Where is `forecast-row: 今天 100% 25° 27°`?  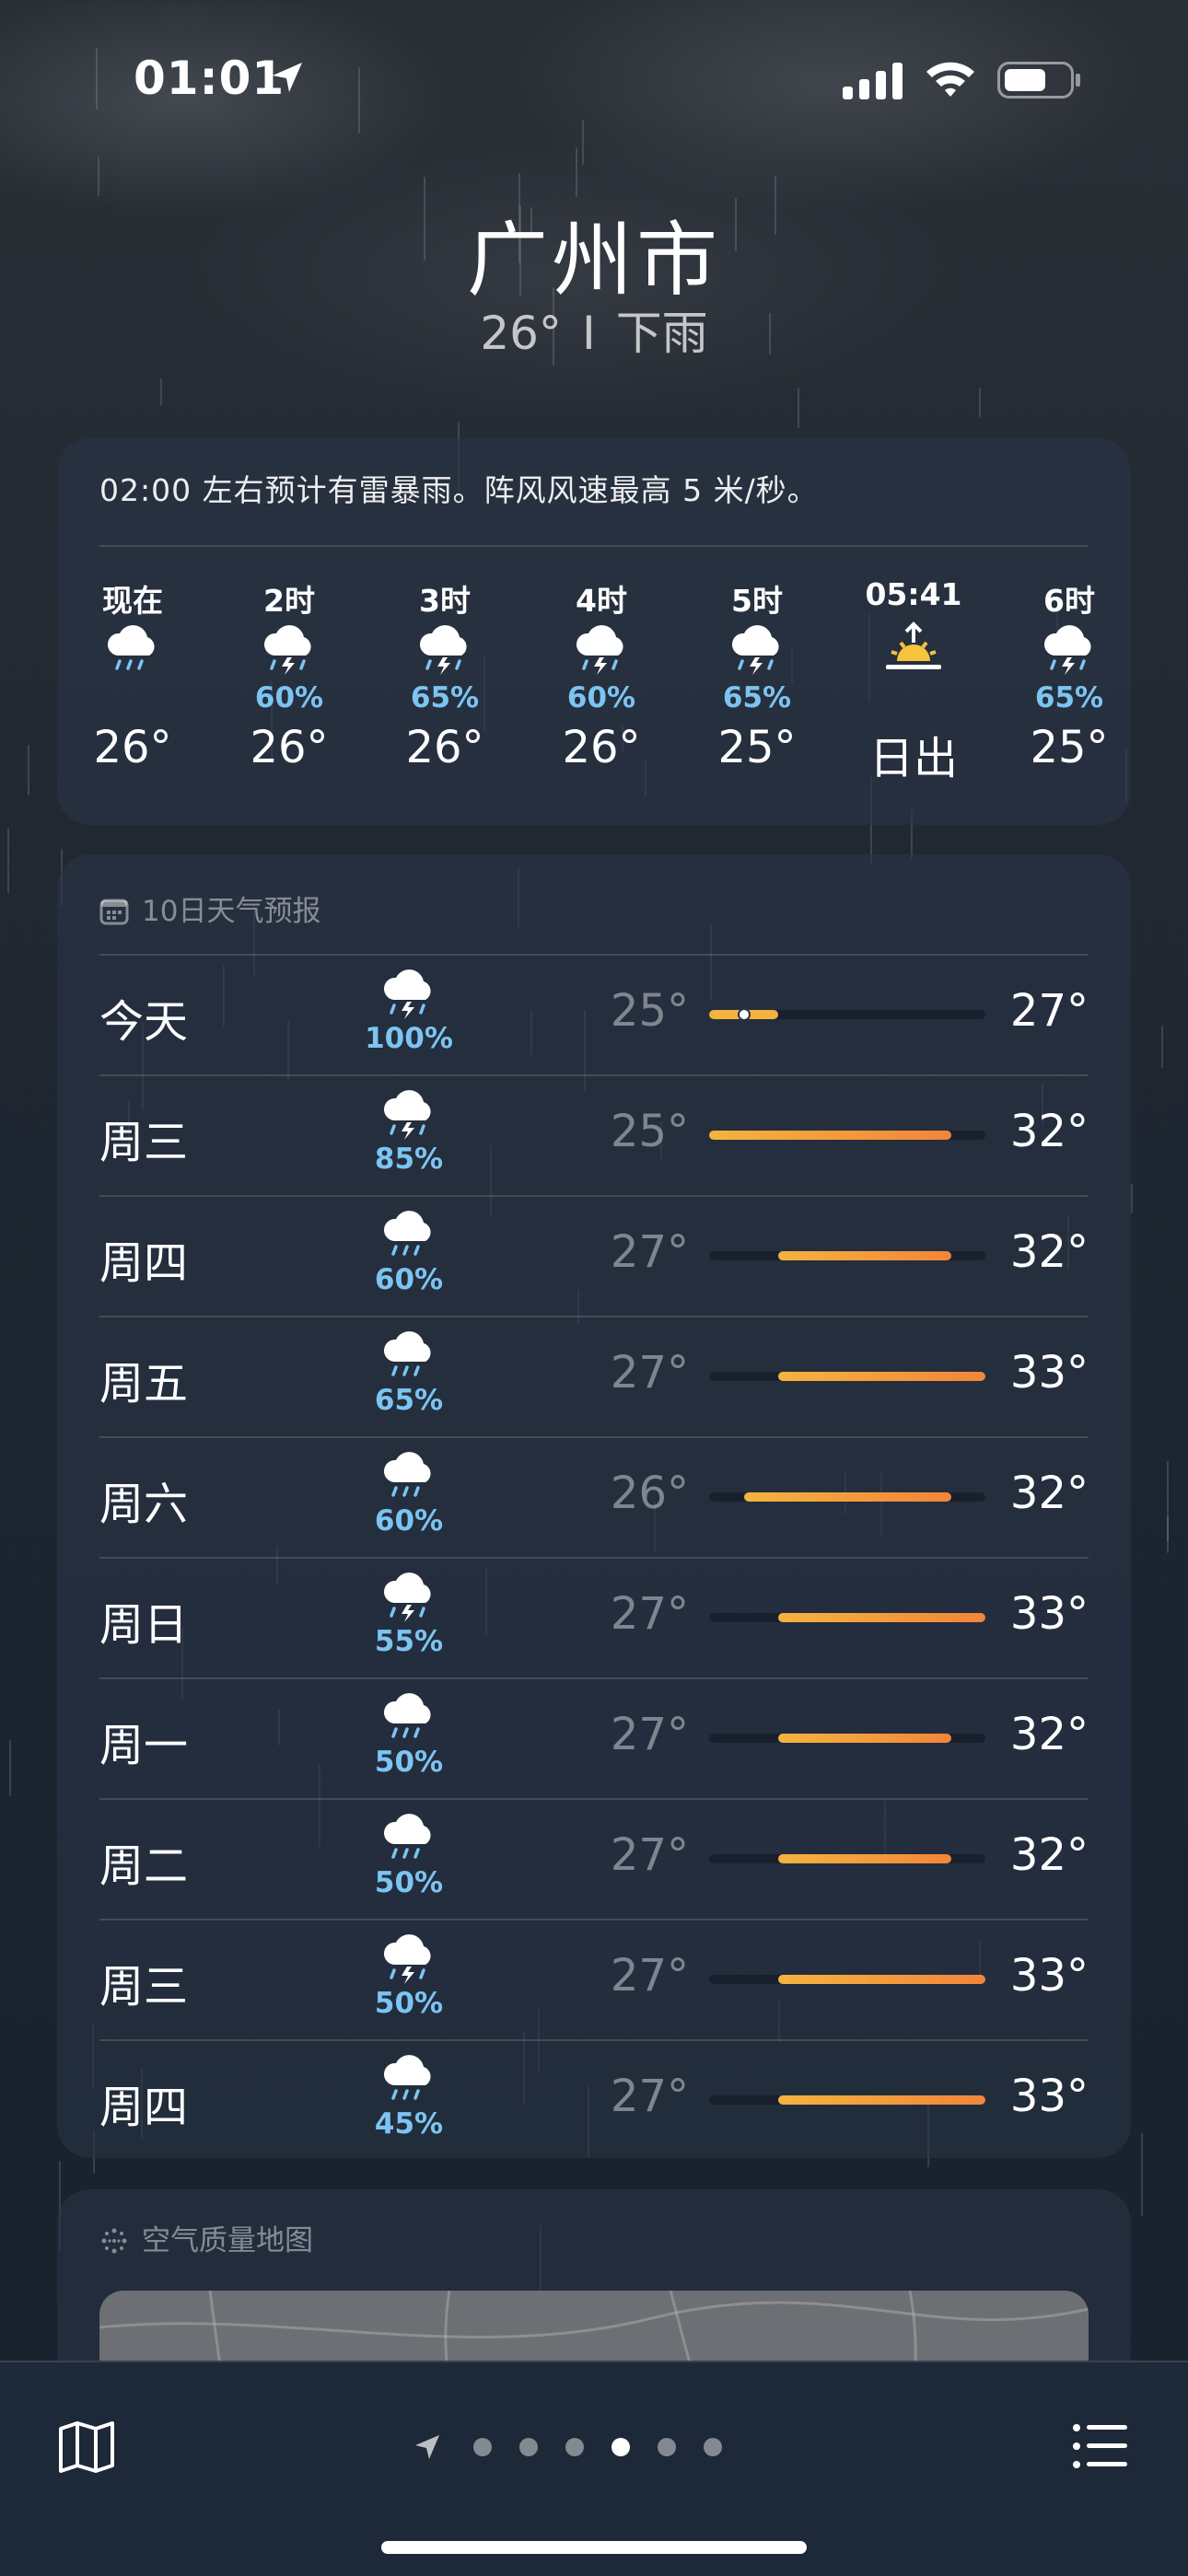
forecast-row: 今天 100% 25° 27° is located at coordinates (594, 1014).